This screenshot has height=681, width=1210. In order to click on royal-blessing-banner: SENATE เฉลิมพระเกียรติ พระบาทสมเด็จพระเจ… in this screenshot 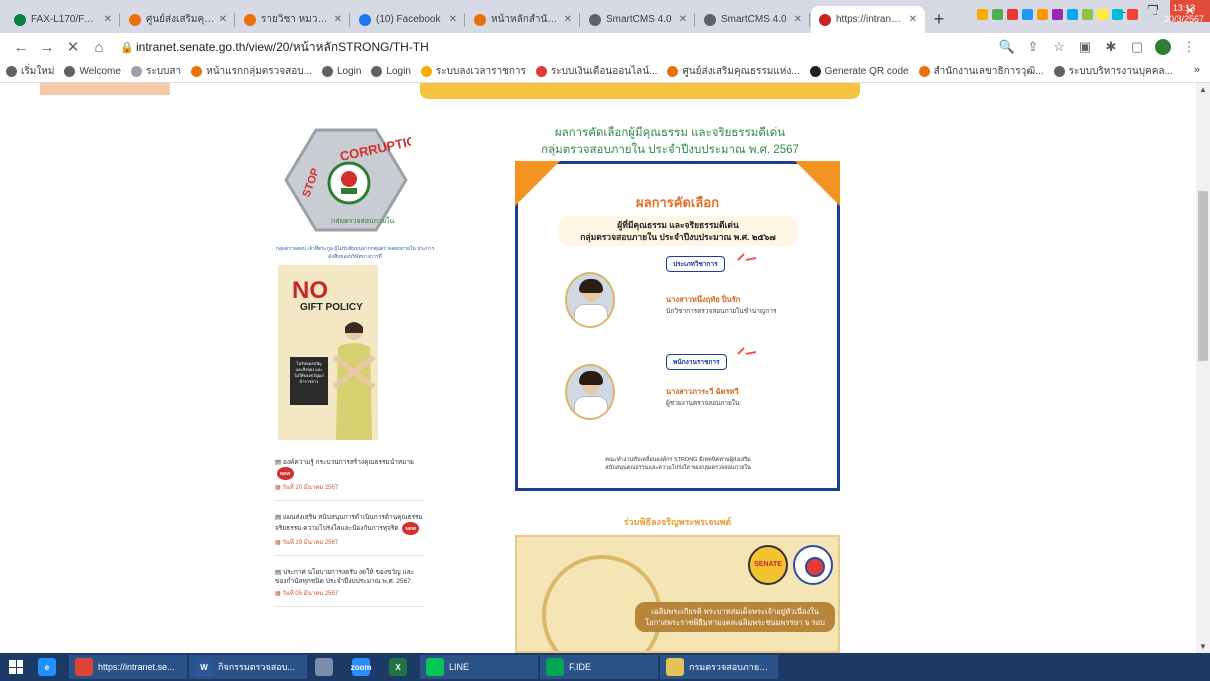, I will do `click(677, 594)`.